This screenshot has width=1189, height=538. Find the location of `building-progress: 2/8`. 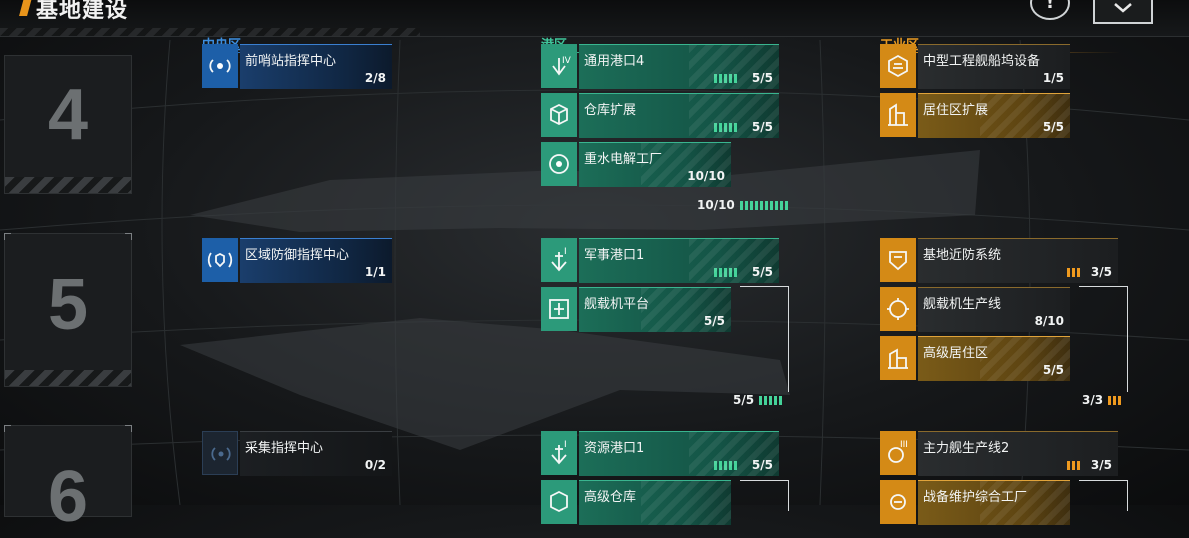

building-progress: 2/8 is located at coordinates (375, 78).